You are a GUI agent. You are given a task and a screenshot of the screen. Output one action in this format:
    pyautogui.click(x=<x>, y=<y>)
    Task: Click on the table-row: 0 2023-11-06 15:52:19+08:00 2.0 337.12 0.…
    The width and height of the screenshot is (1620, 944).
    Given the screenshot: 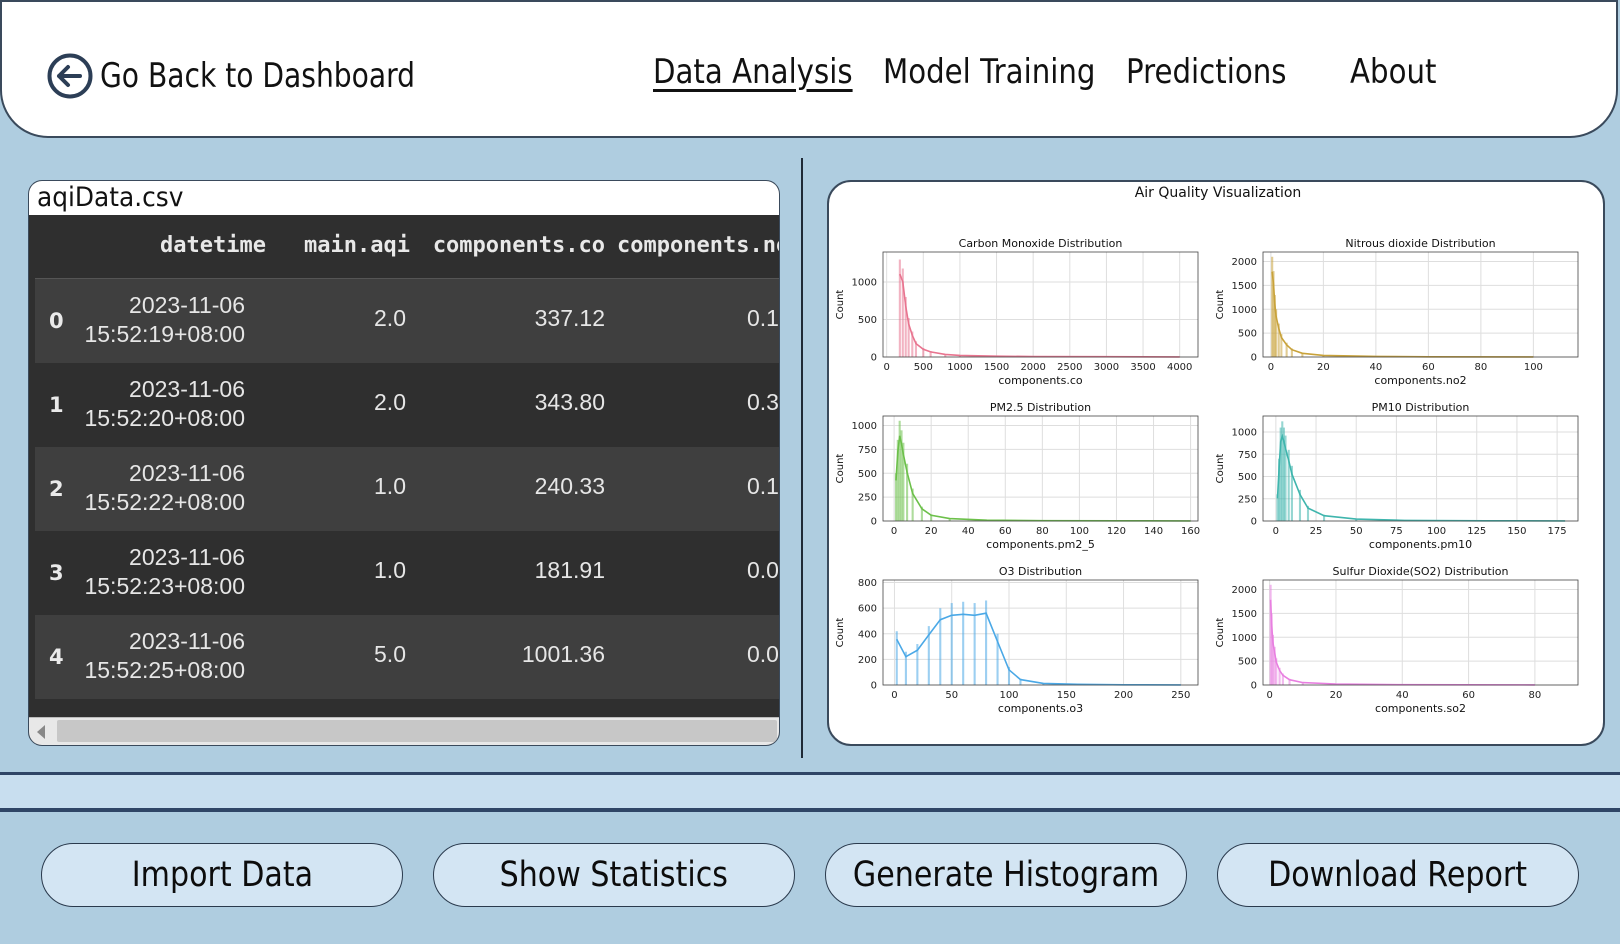 What is the action you would take?
    pyautogui.click(x=407, y=321)
    